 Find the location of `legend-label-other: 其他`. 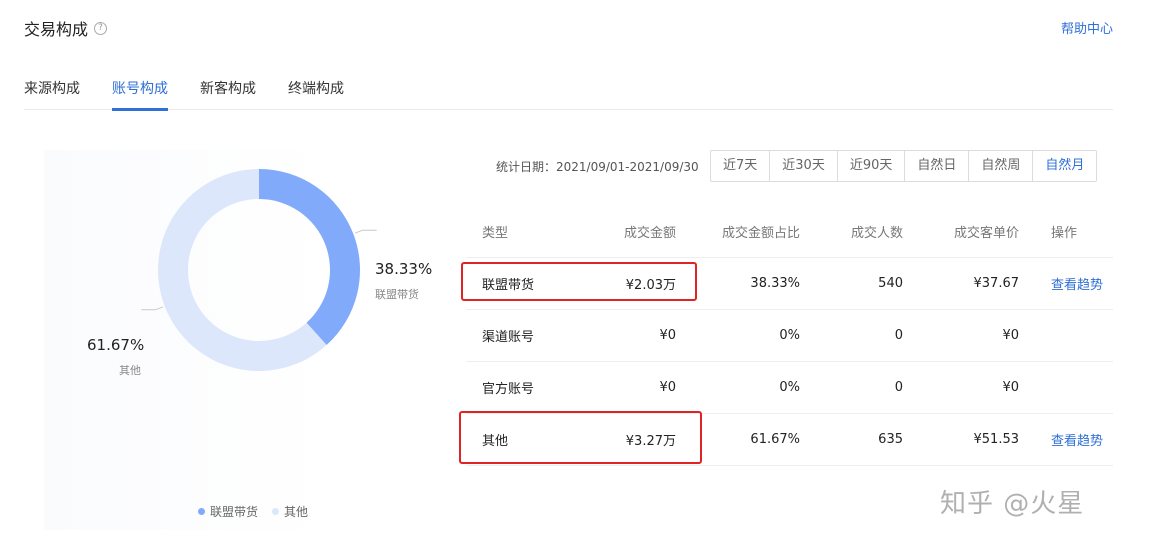

legend-label-other: 其他 is located at coordinates (296, 512).